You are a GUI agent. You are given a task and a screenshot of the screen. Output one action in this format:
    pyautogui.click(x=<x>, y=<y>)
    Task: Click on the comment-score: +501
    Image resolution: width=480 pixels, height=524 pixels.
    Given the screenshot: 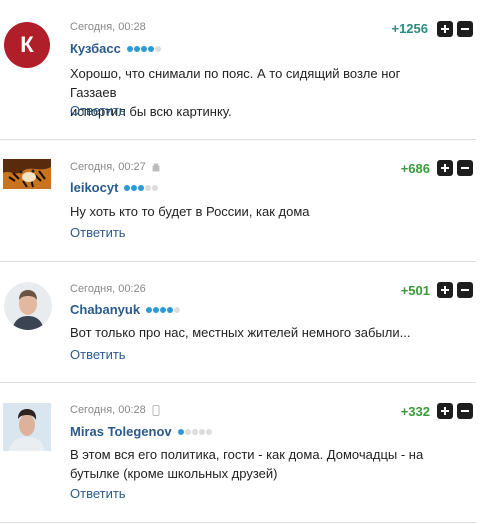 What is the action you would take?
    pyautogui.click(x=415, y=290)
    